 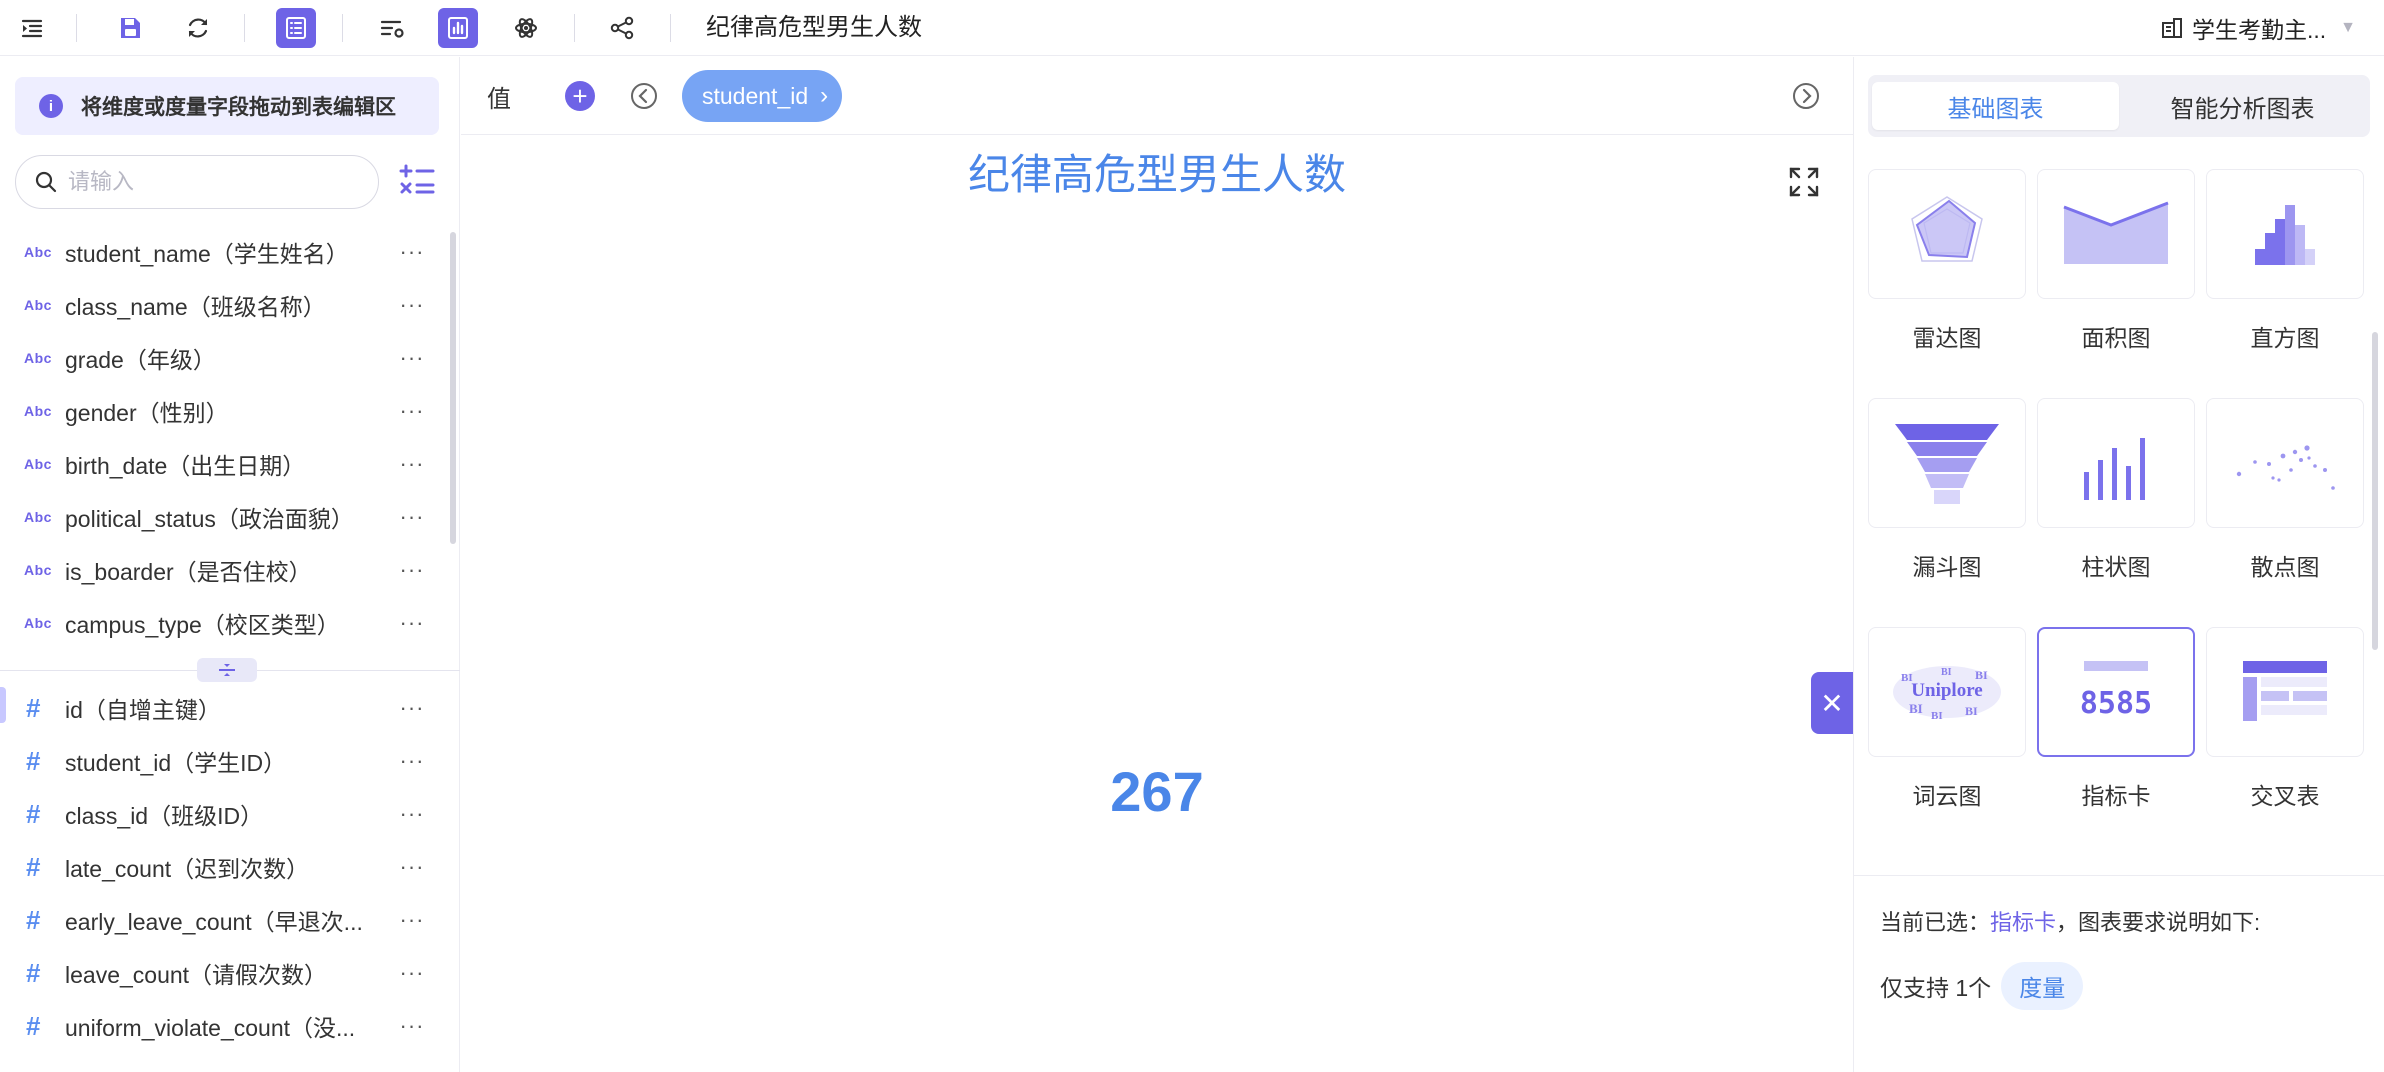 I want to click on chart-type-word-cloud: Uniplore BI BI BI BI BI BI, so click(x=1947, y=692).